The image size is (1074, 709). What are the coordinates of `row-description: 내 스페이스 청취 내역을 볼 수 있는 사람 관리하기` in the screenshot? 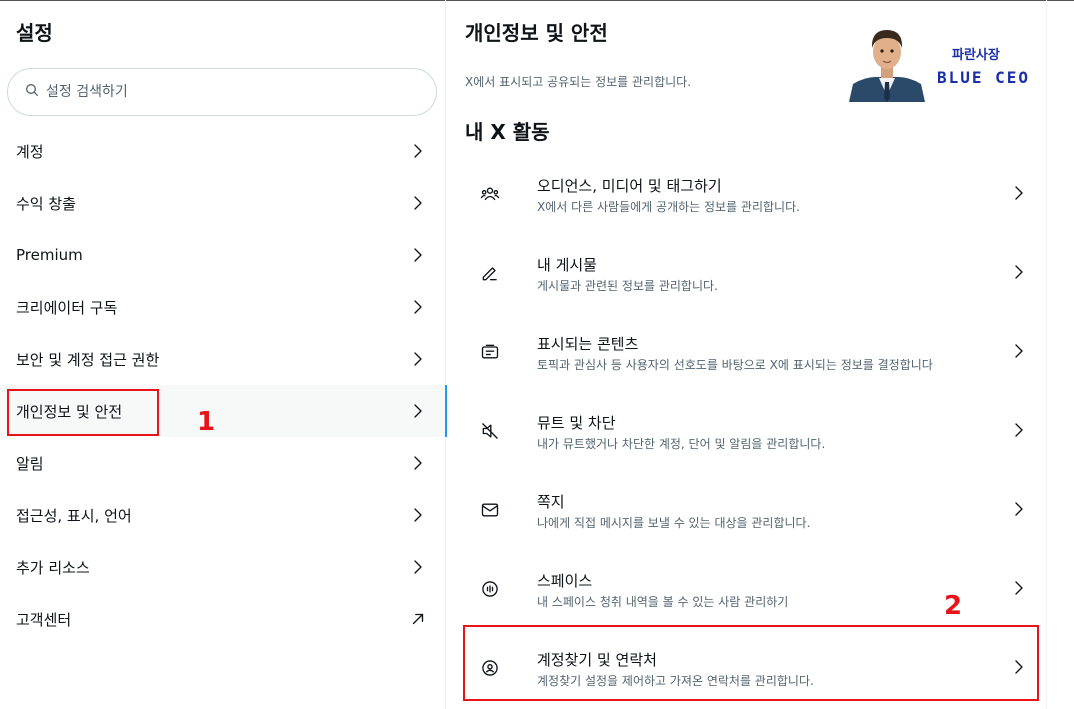 It's located at (663, 602).